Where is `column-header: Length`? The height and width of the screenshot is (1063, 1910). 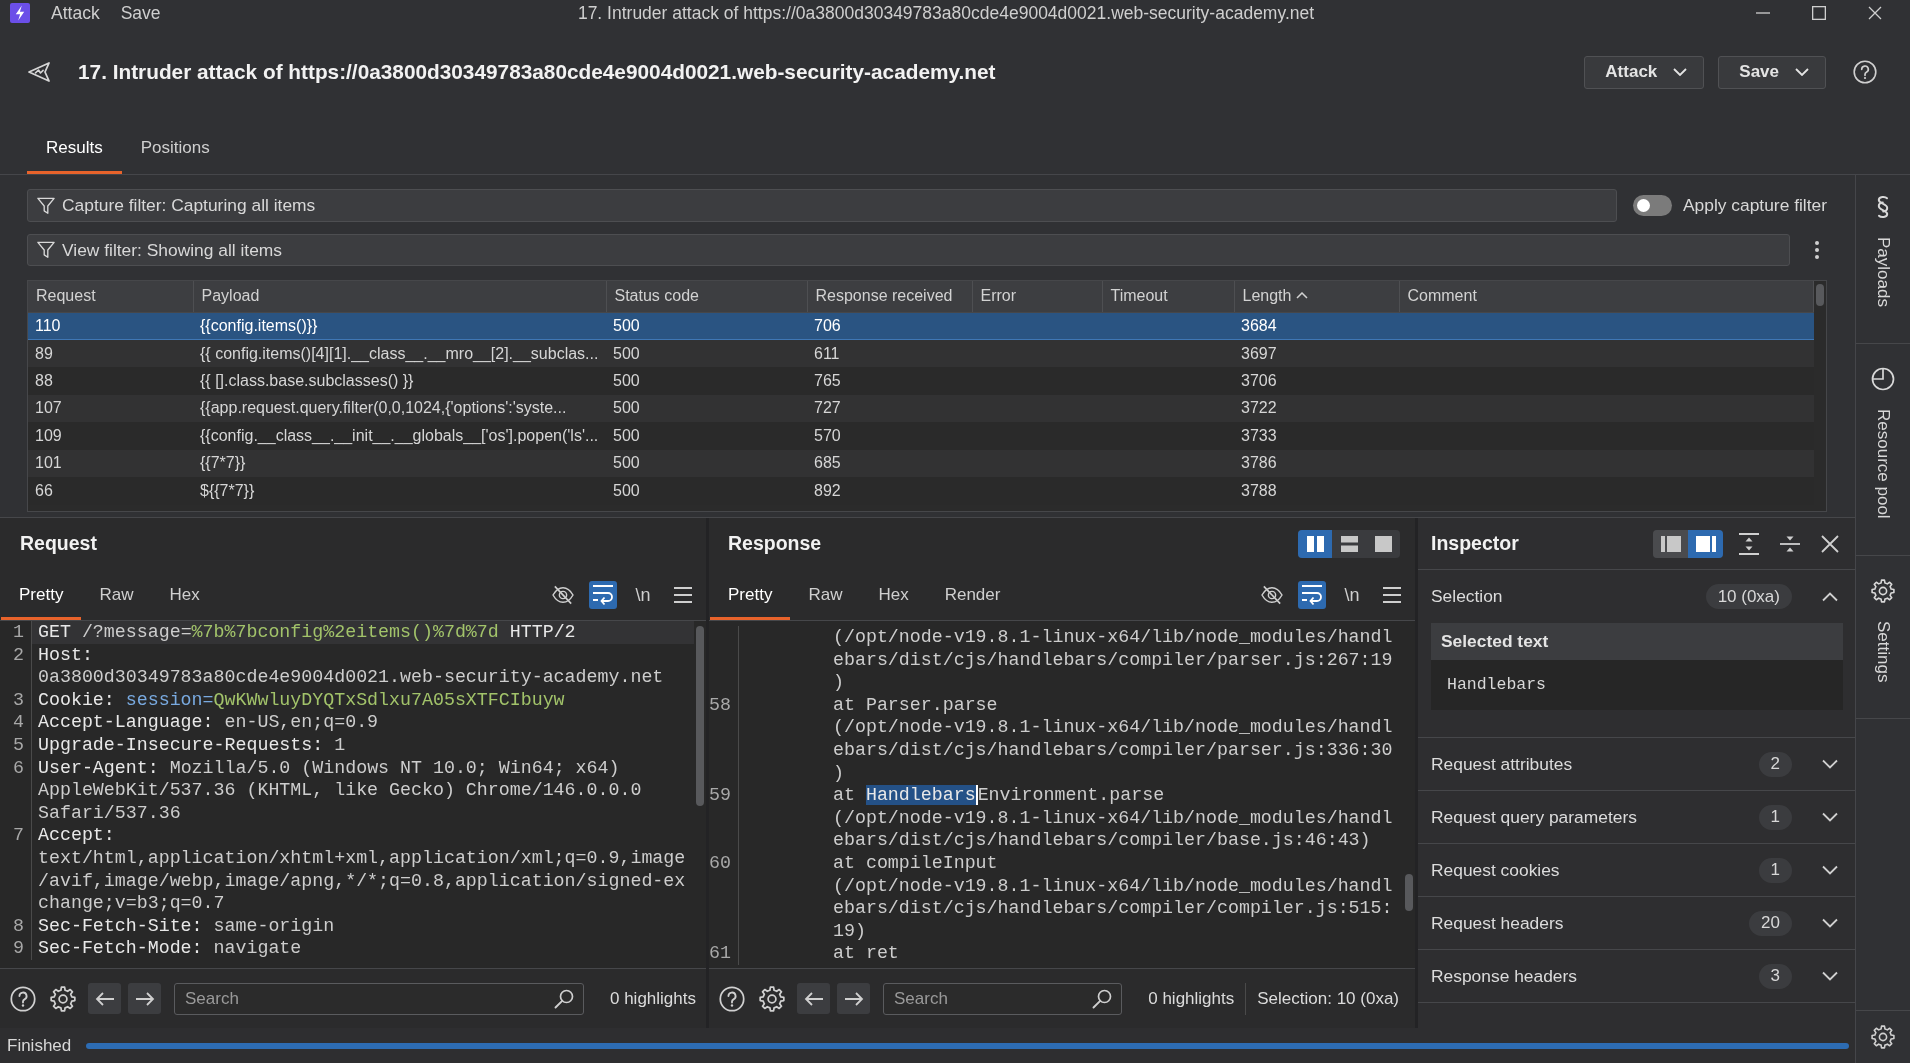
column-header: Length is located at coordinates (1316, 296).